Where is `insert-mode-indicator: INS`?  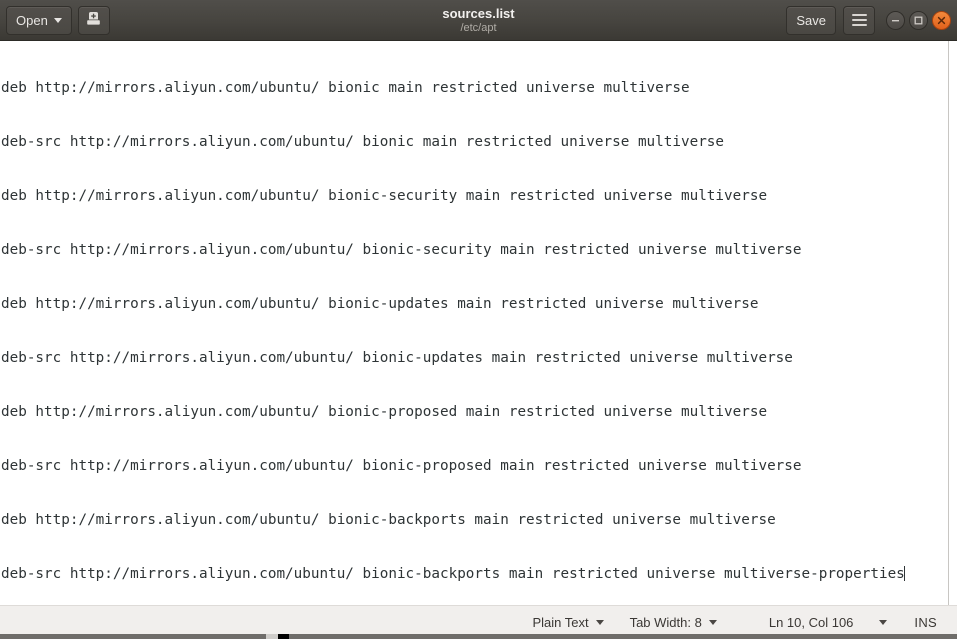 insert-mode-indicator: INS is located at coordinates (924, 623).